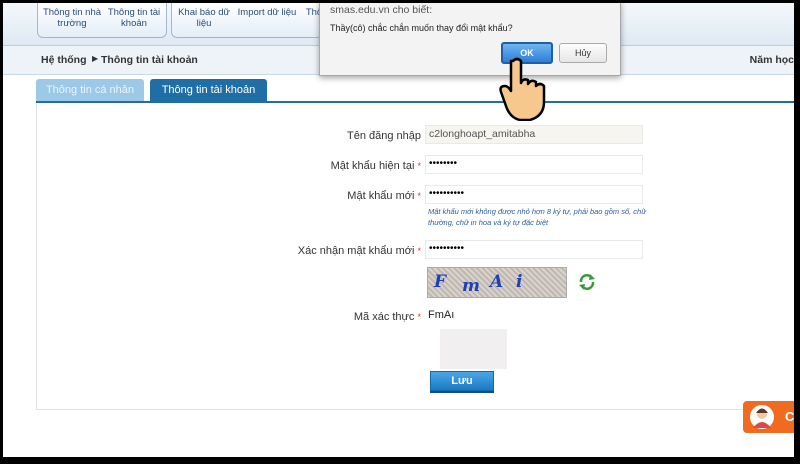  Describe the element at coordinates (471, 286) in the screenshot. I see `captcha-char: m` at that location.